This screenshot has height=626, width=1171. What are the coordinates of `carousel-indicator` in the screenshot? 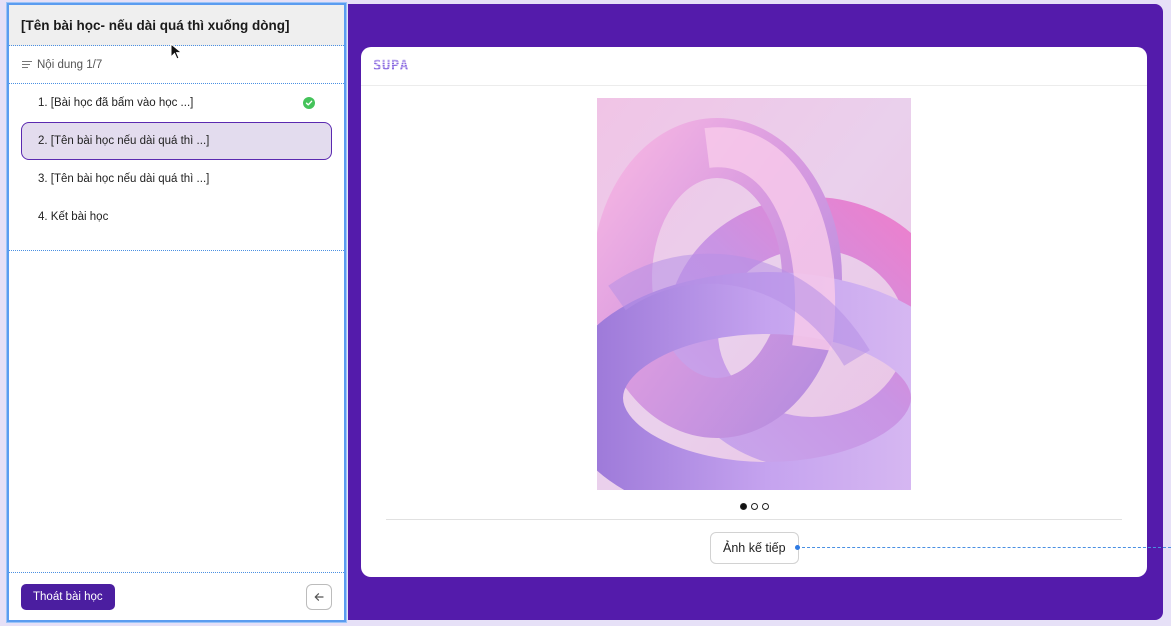 It's located at (754, 506).